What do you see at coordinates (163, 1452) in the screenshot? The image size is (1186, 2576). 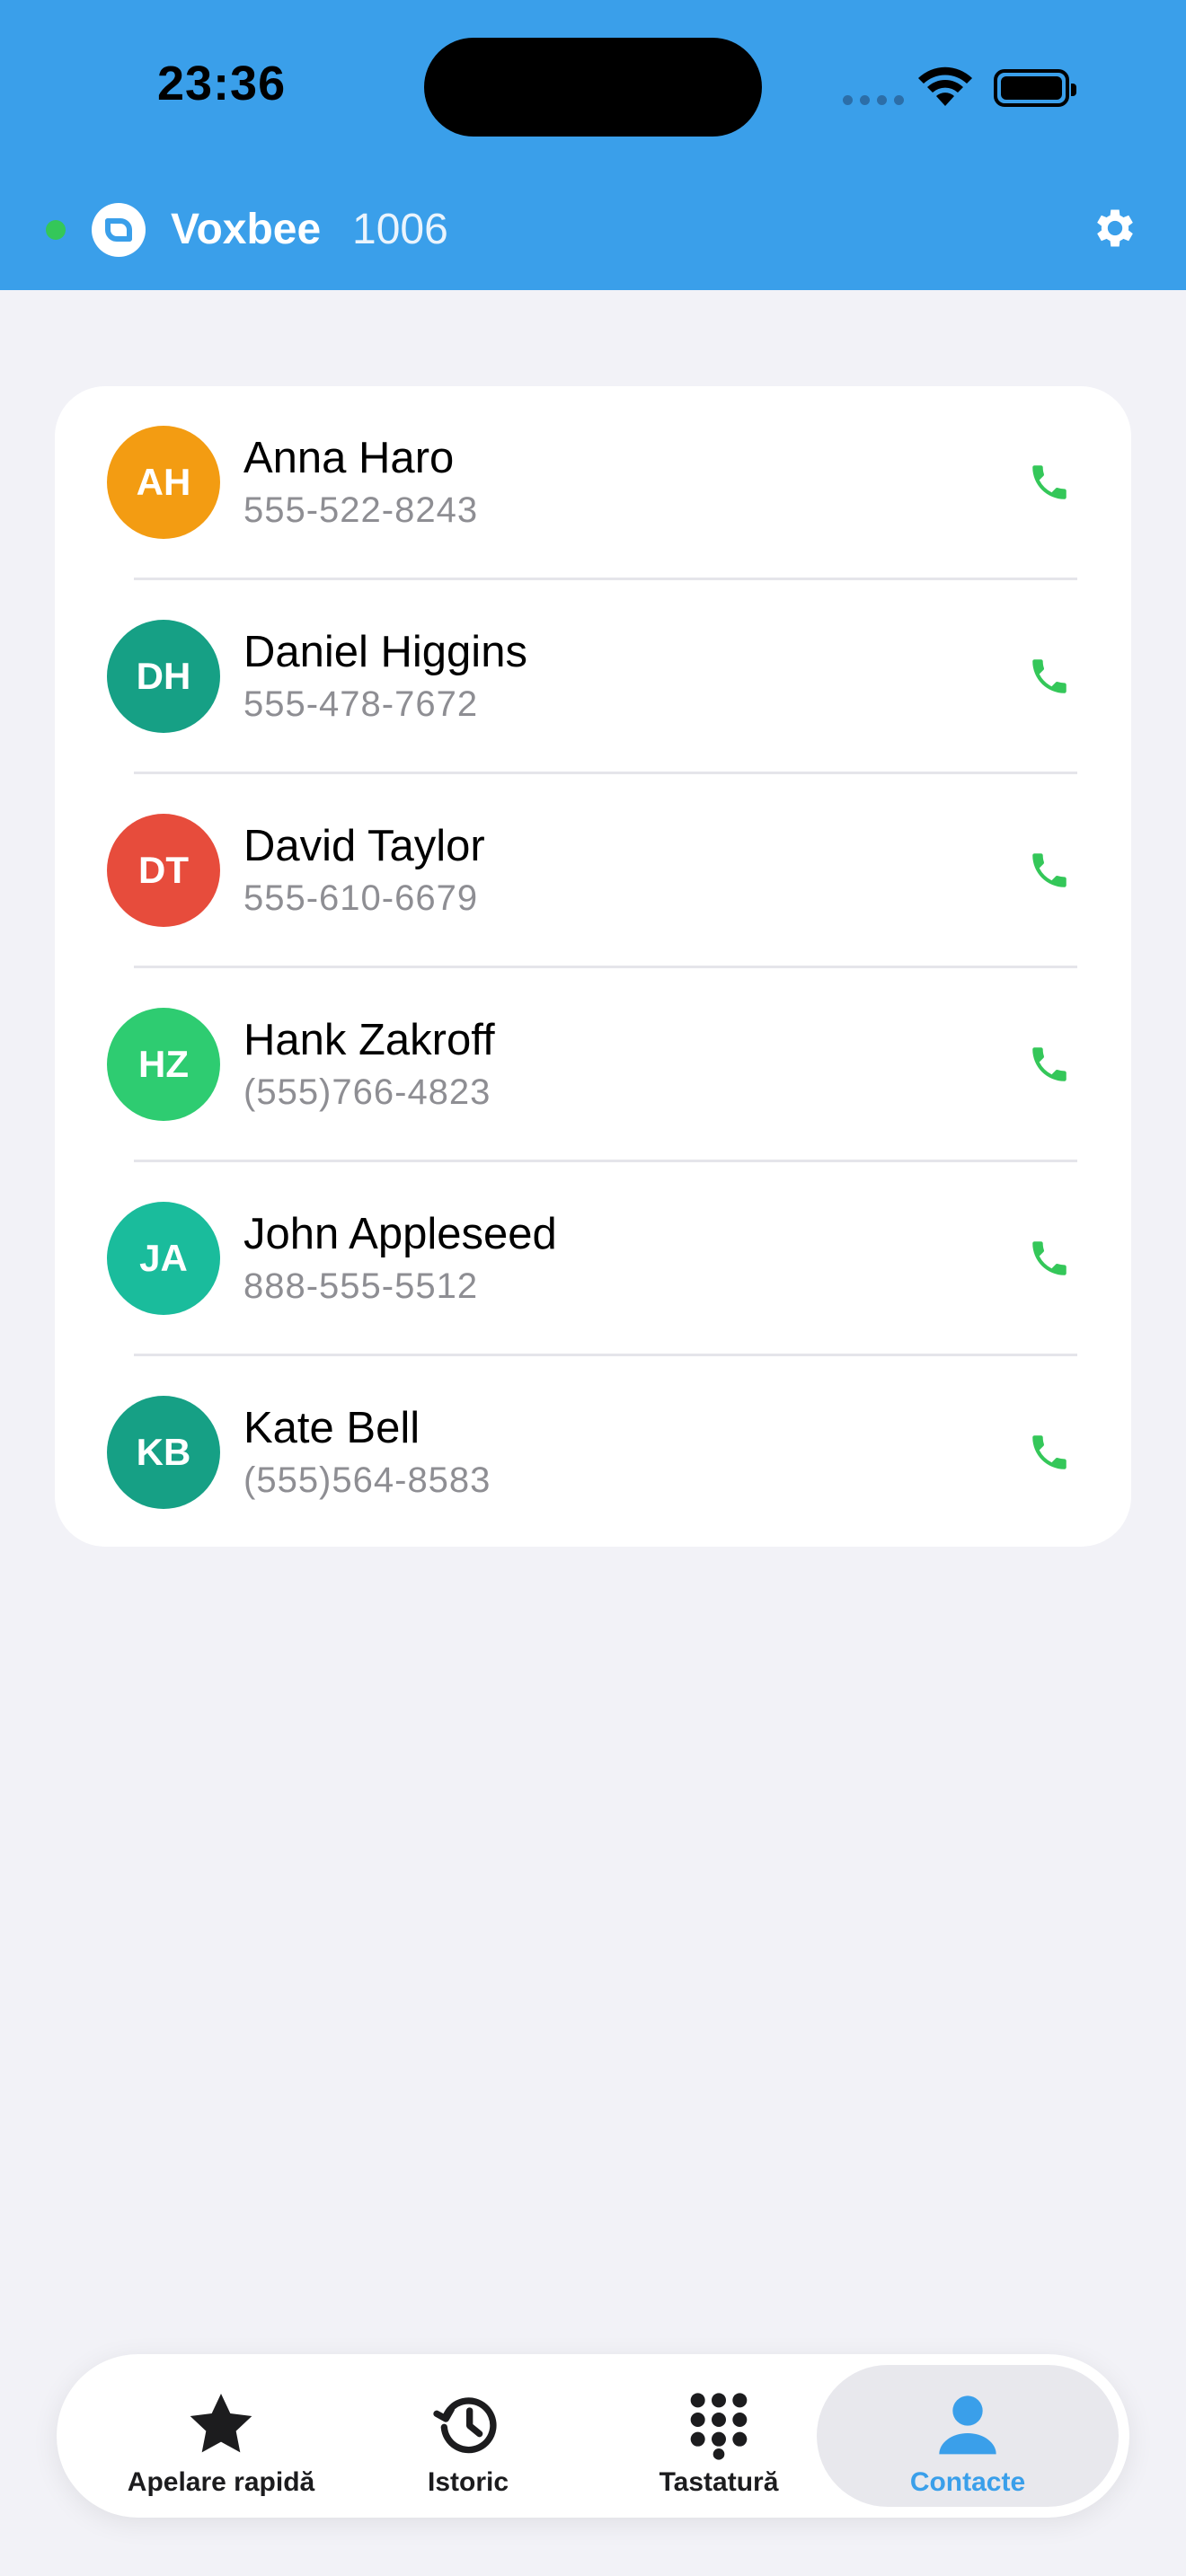 I see `avatar: KB` at bounding box center [163, 1452].